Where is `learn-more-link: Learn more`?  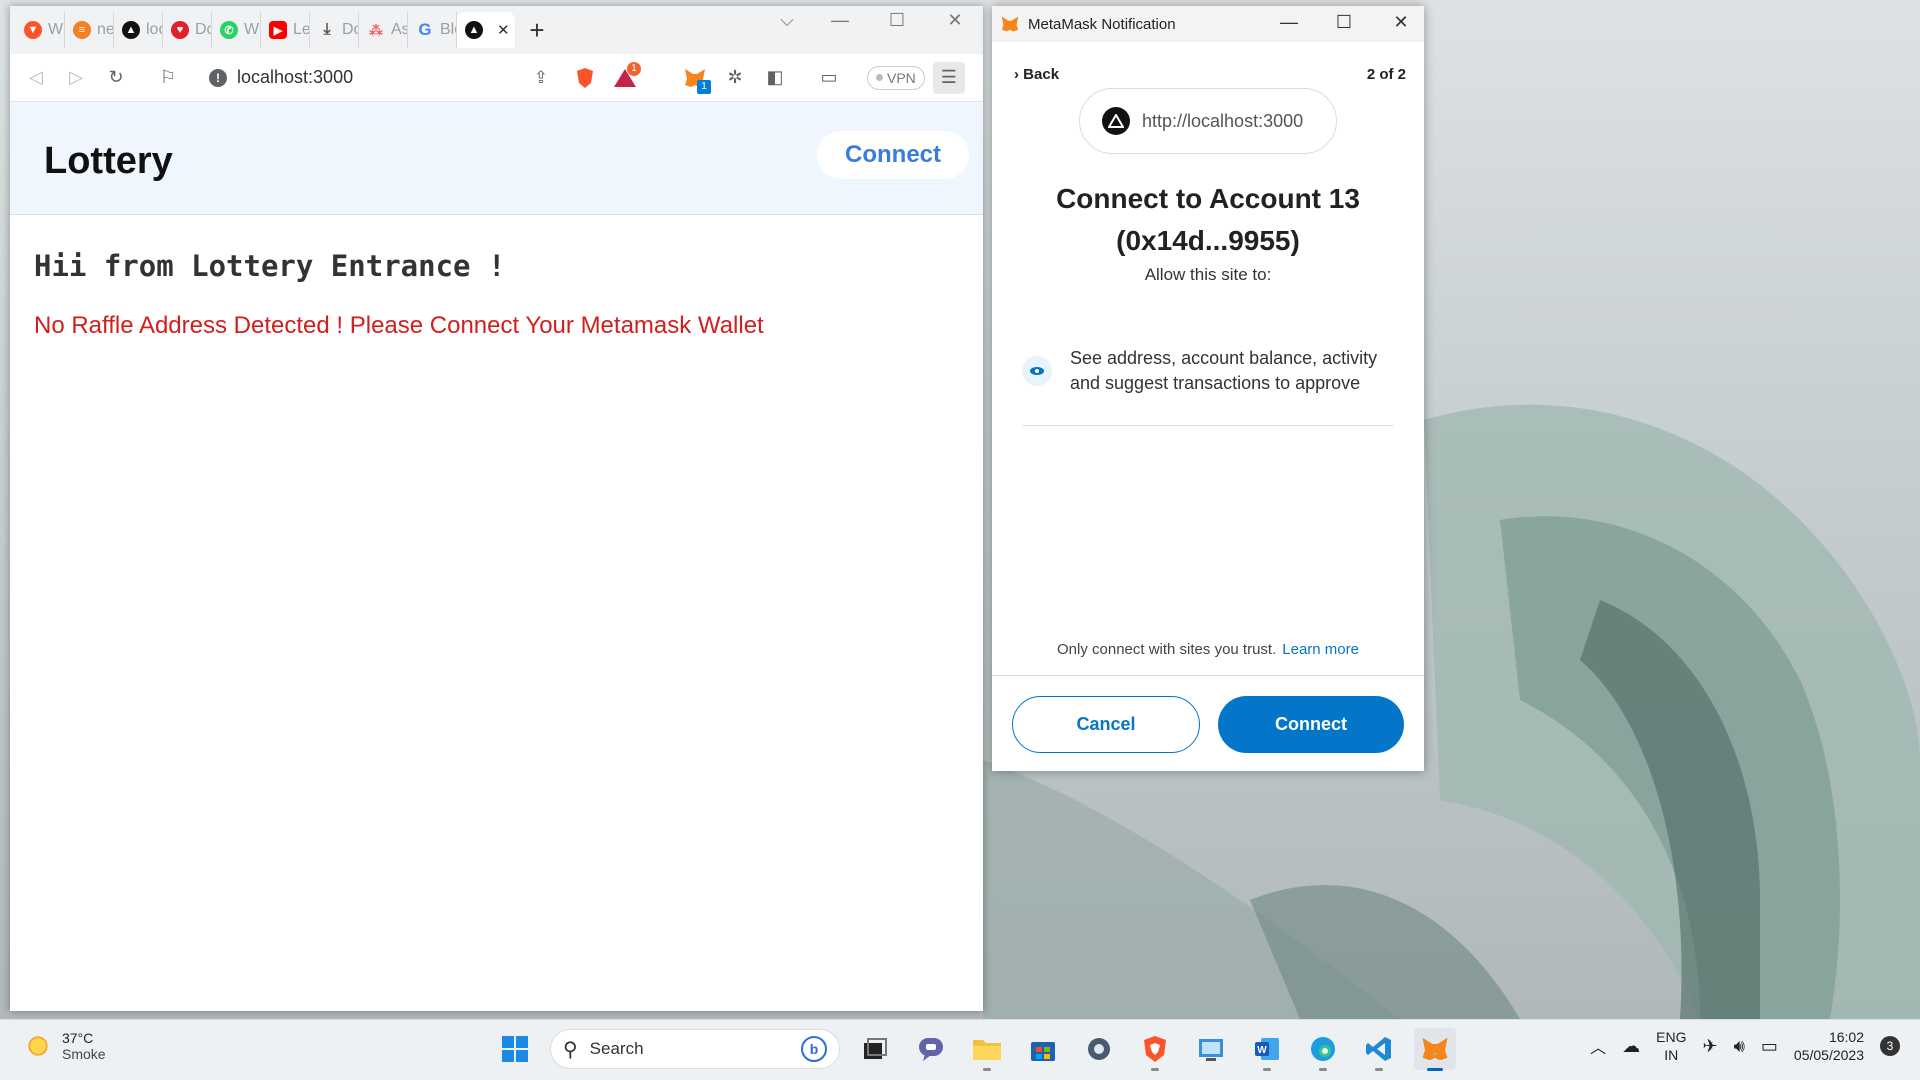 learn-more-link: Learn more is located at coordinates (1320, 649).